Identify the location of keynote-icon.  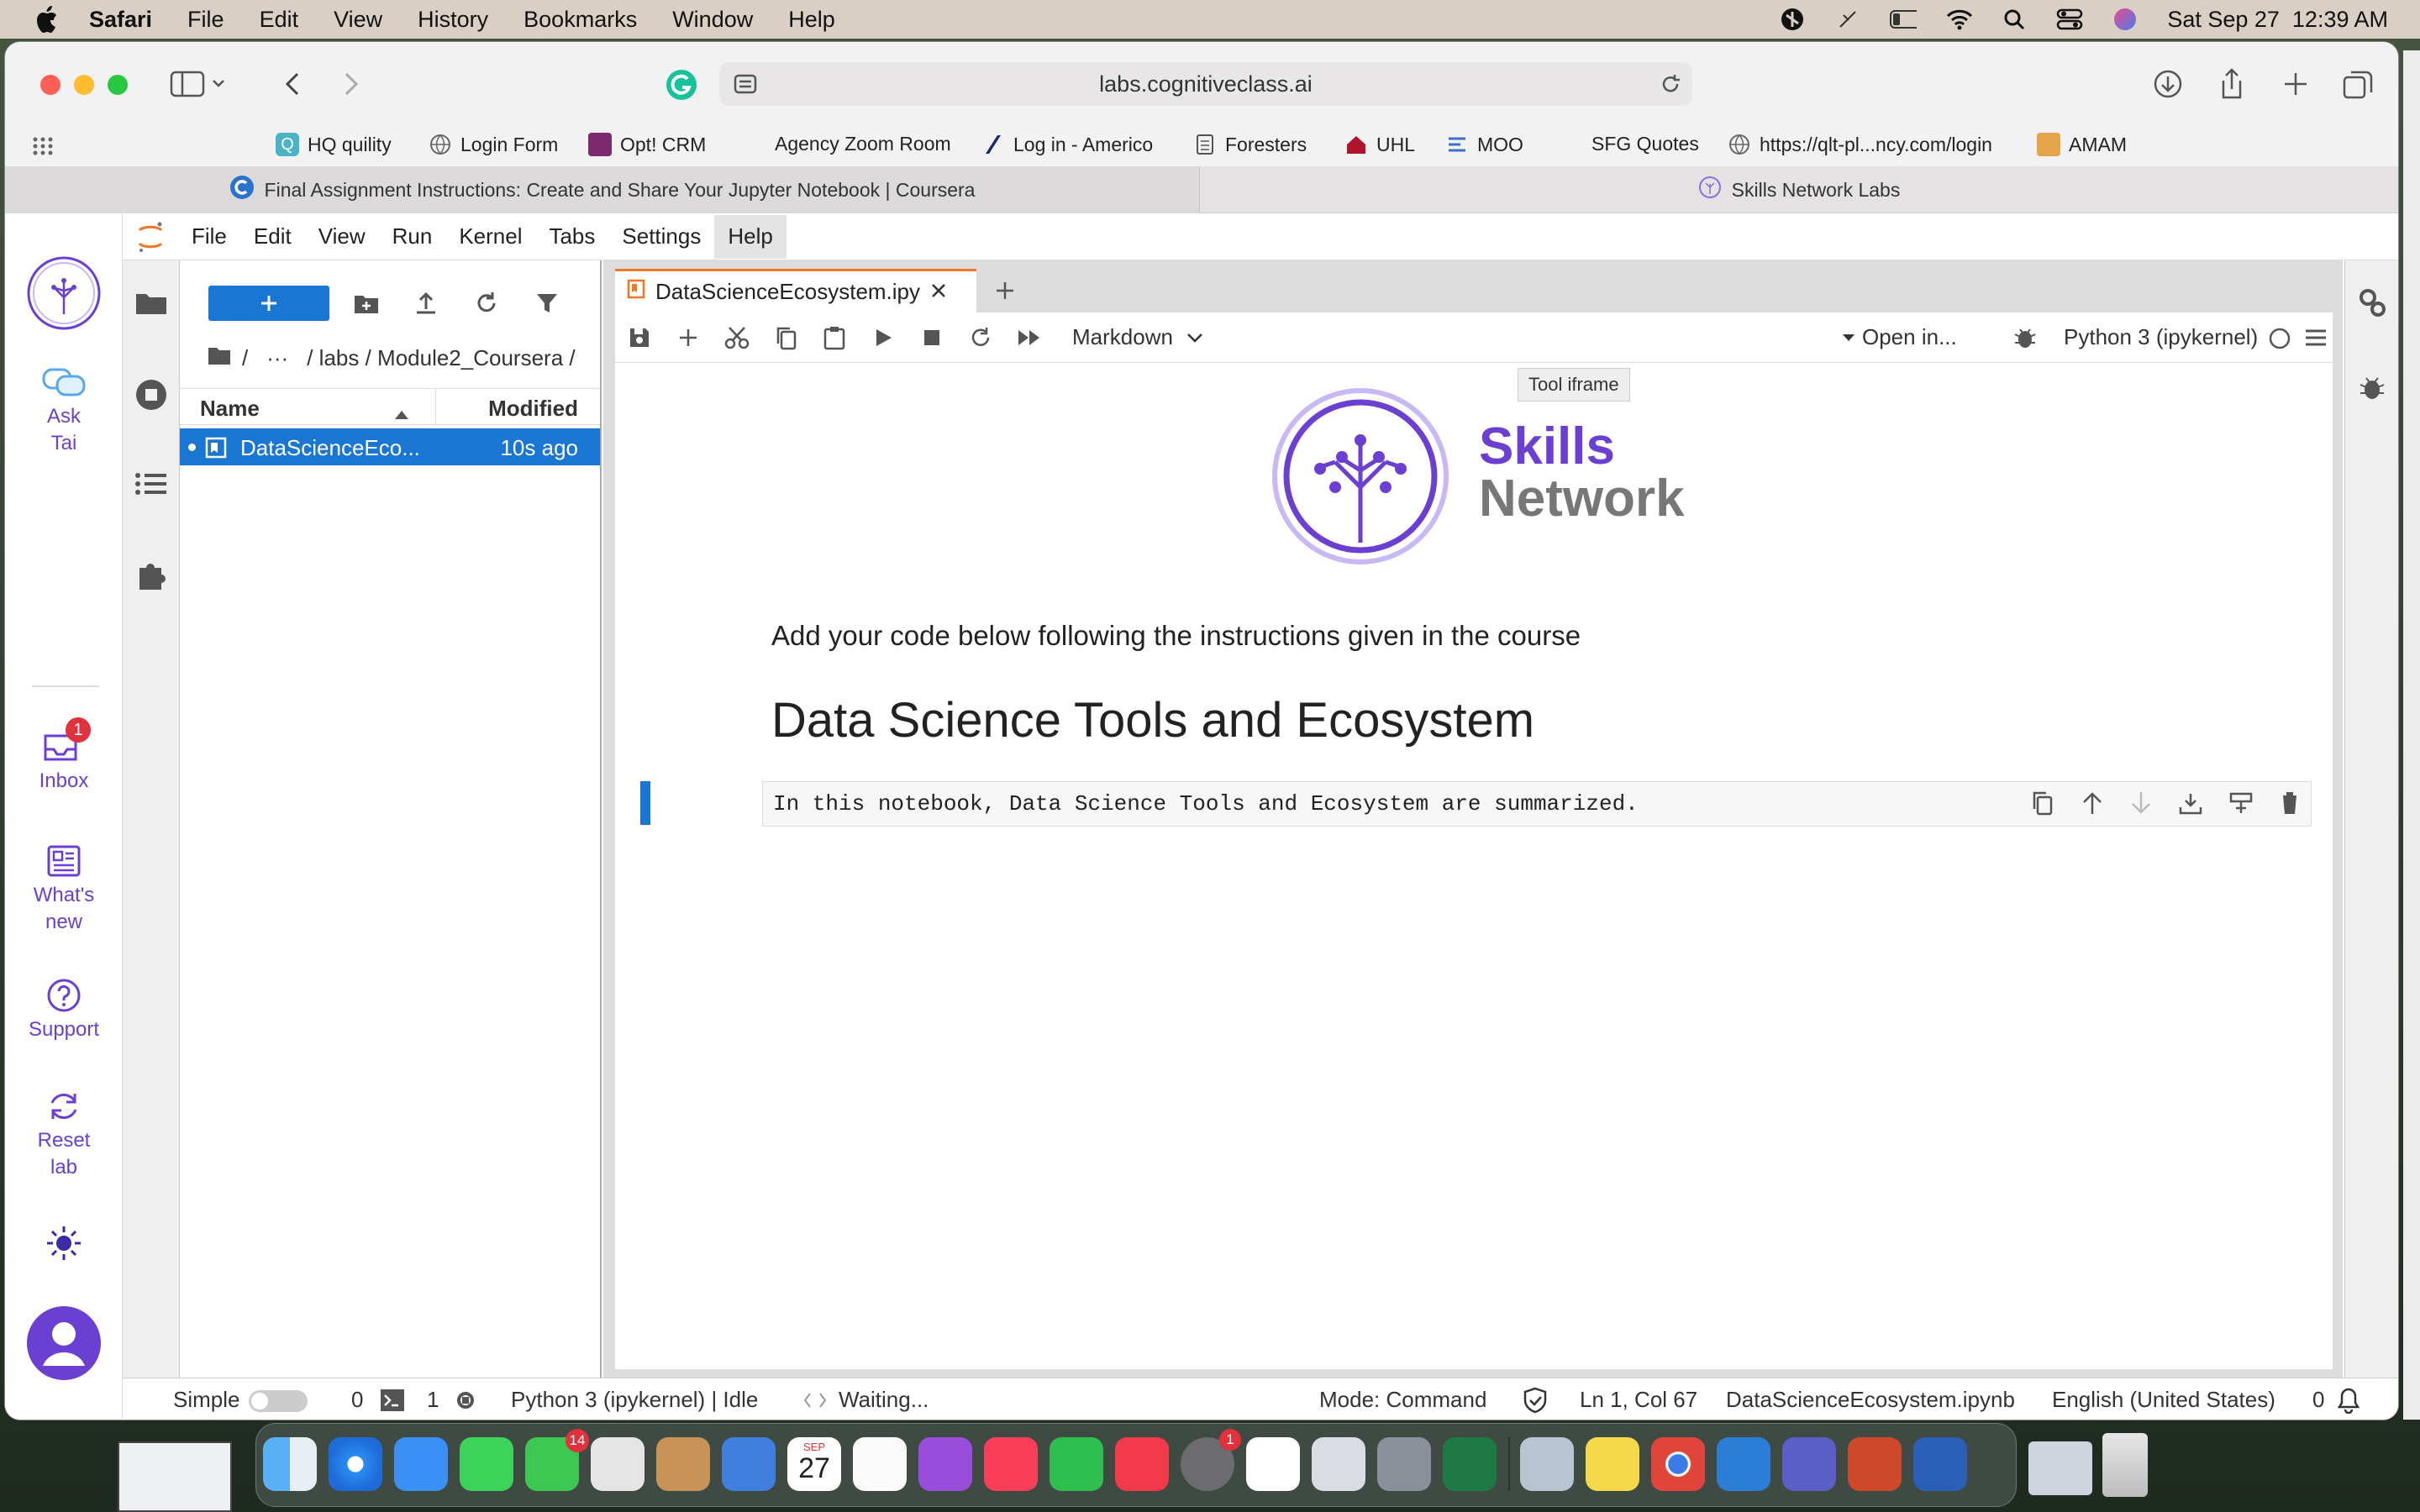
(749, 1464).